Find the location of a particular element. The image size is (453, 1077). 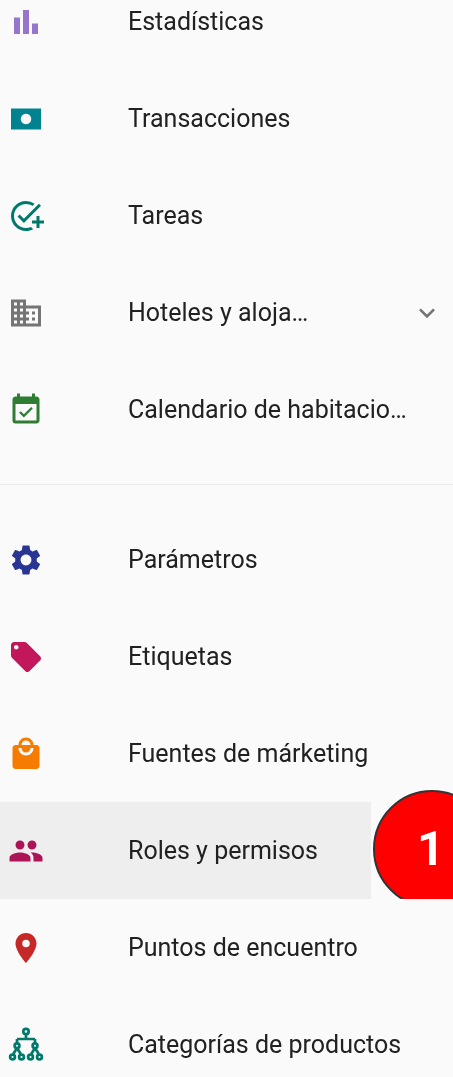

menu-item-label: Roles y permisos is located at coordinates (223, 850).